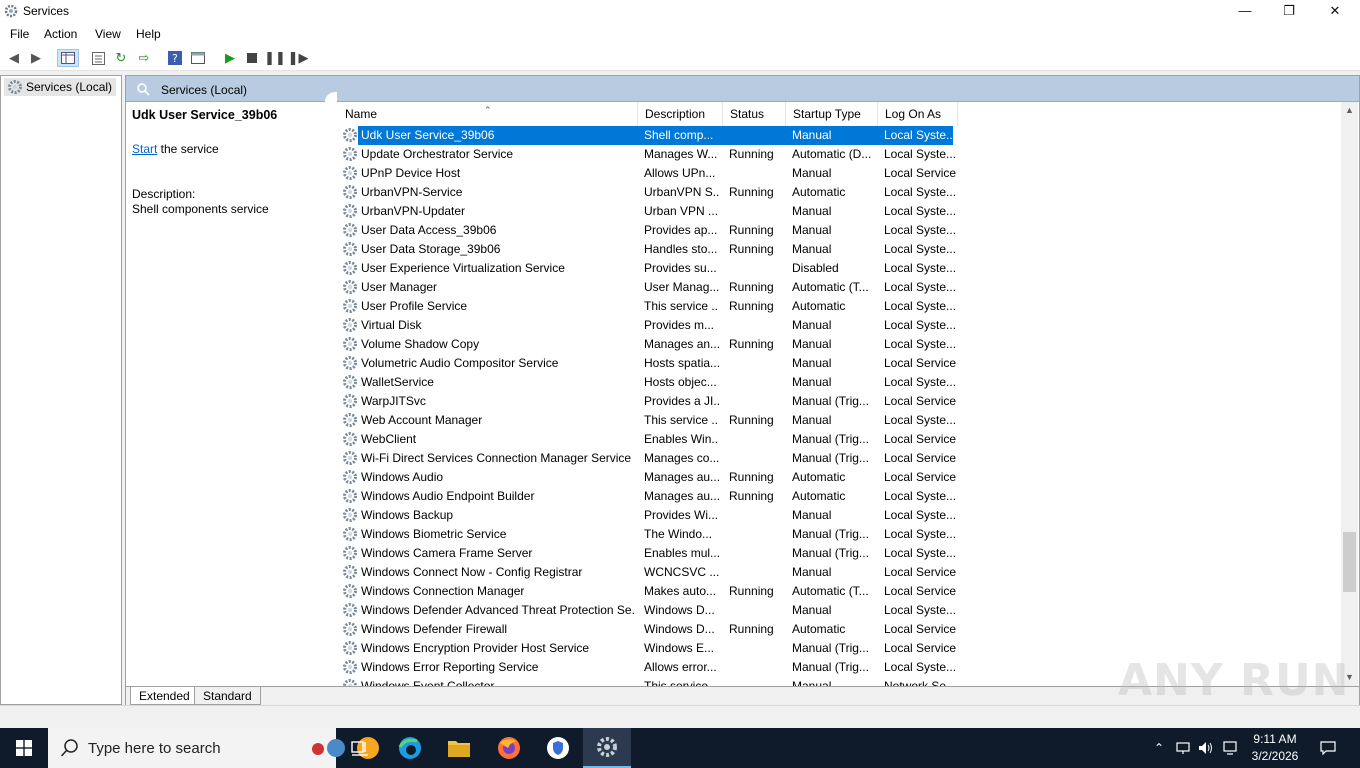 Image resolution: width=1360 pixels, height=768 pixels. Describe the element at coordinates (680, 716) in the screenshot. I see `status-bar` at that location.